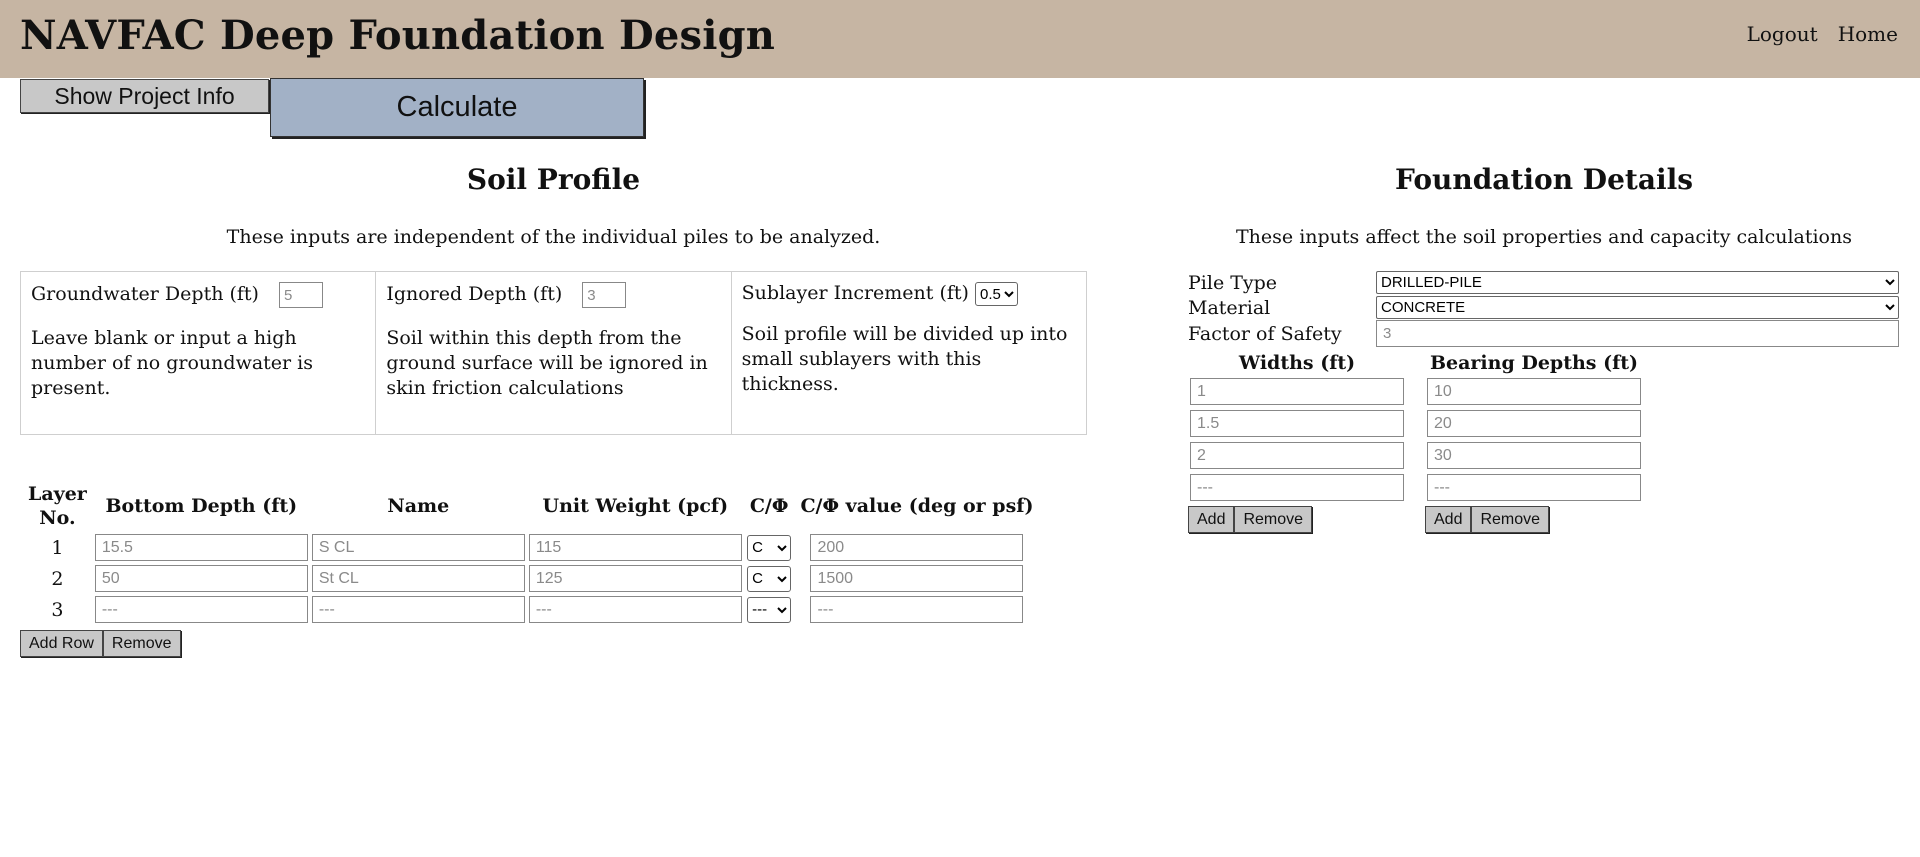  What do you see at coordinates (855, 293) in the screenshot?
I see `sublayer-label: Sublayer Increment (ft)` at bounding box center [855, 293].